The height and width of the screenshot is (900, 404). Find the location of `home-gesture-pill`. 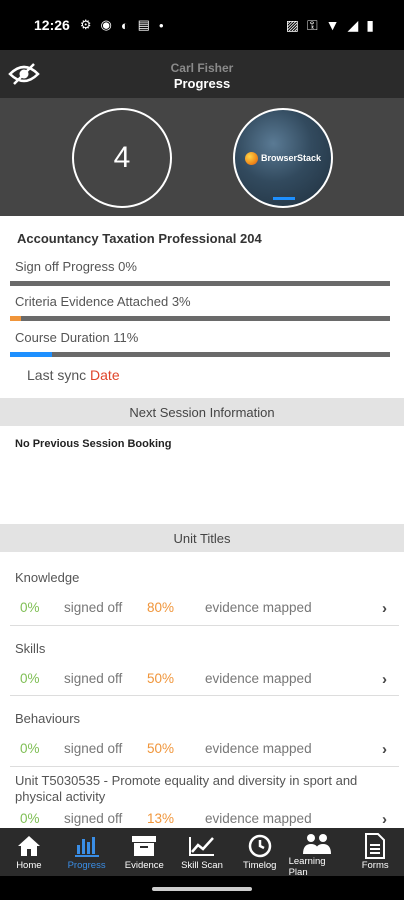

home-gesture-pill is located at coordinates (202, 889).